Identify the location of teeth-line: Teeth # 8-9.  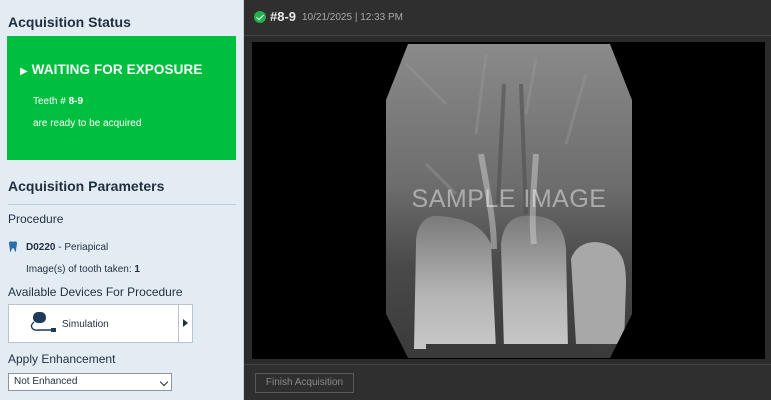
(58, 101).